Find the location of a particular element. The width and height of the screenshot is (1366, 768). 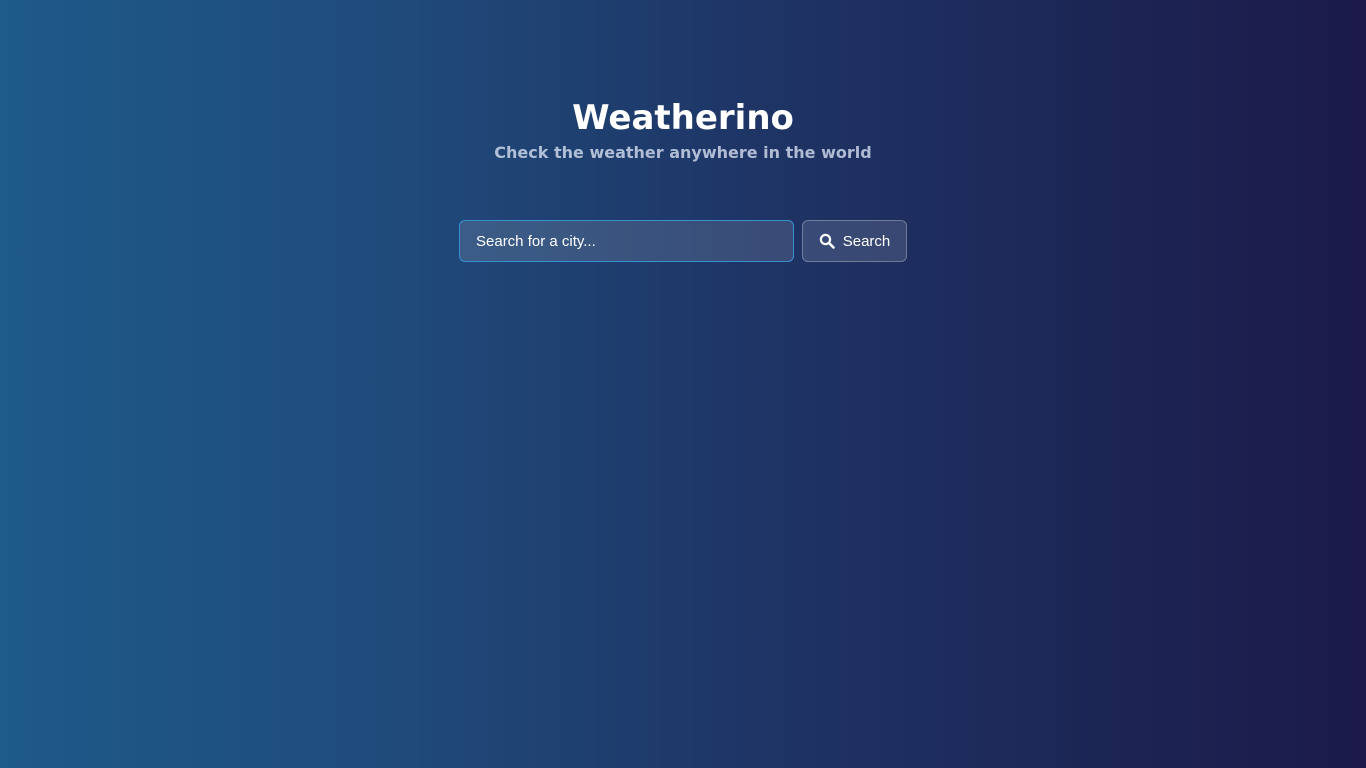

search-button-label: Search is located at coordinates (866, 241).